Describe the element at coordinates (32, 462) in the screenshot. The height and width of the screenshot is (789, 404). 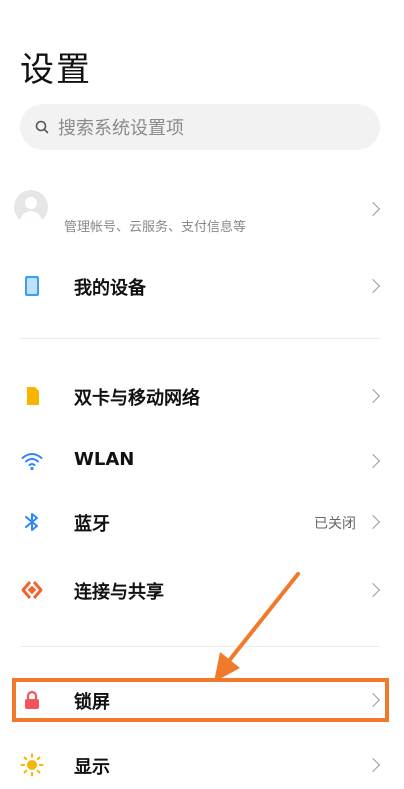
I see `wifi-icon` at that location.